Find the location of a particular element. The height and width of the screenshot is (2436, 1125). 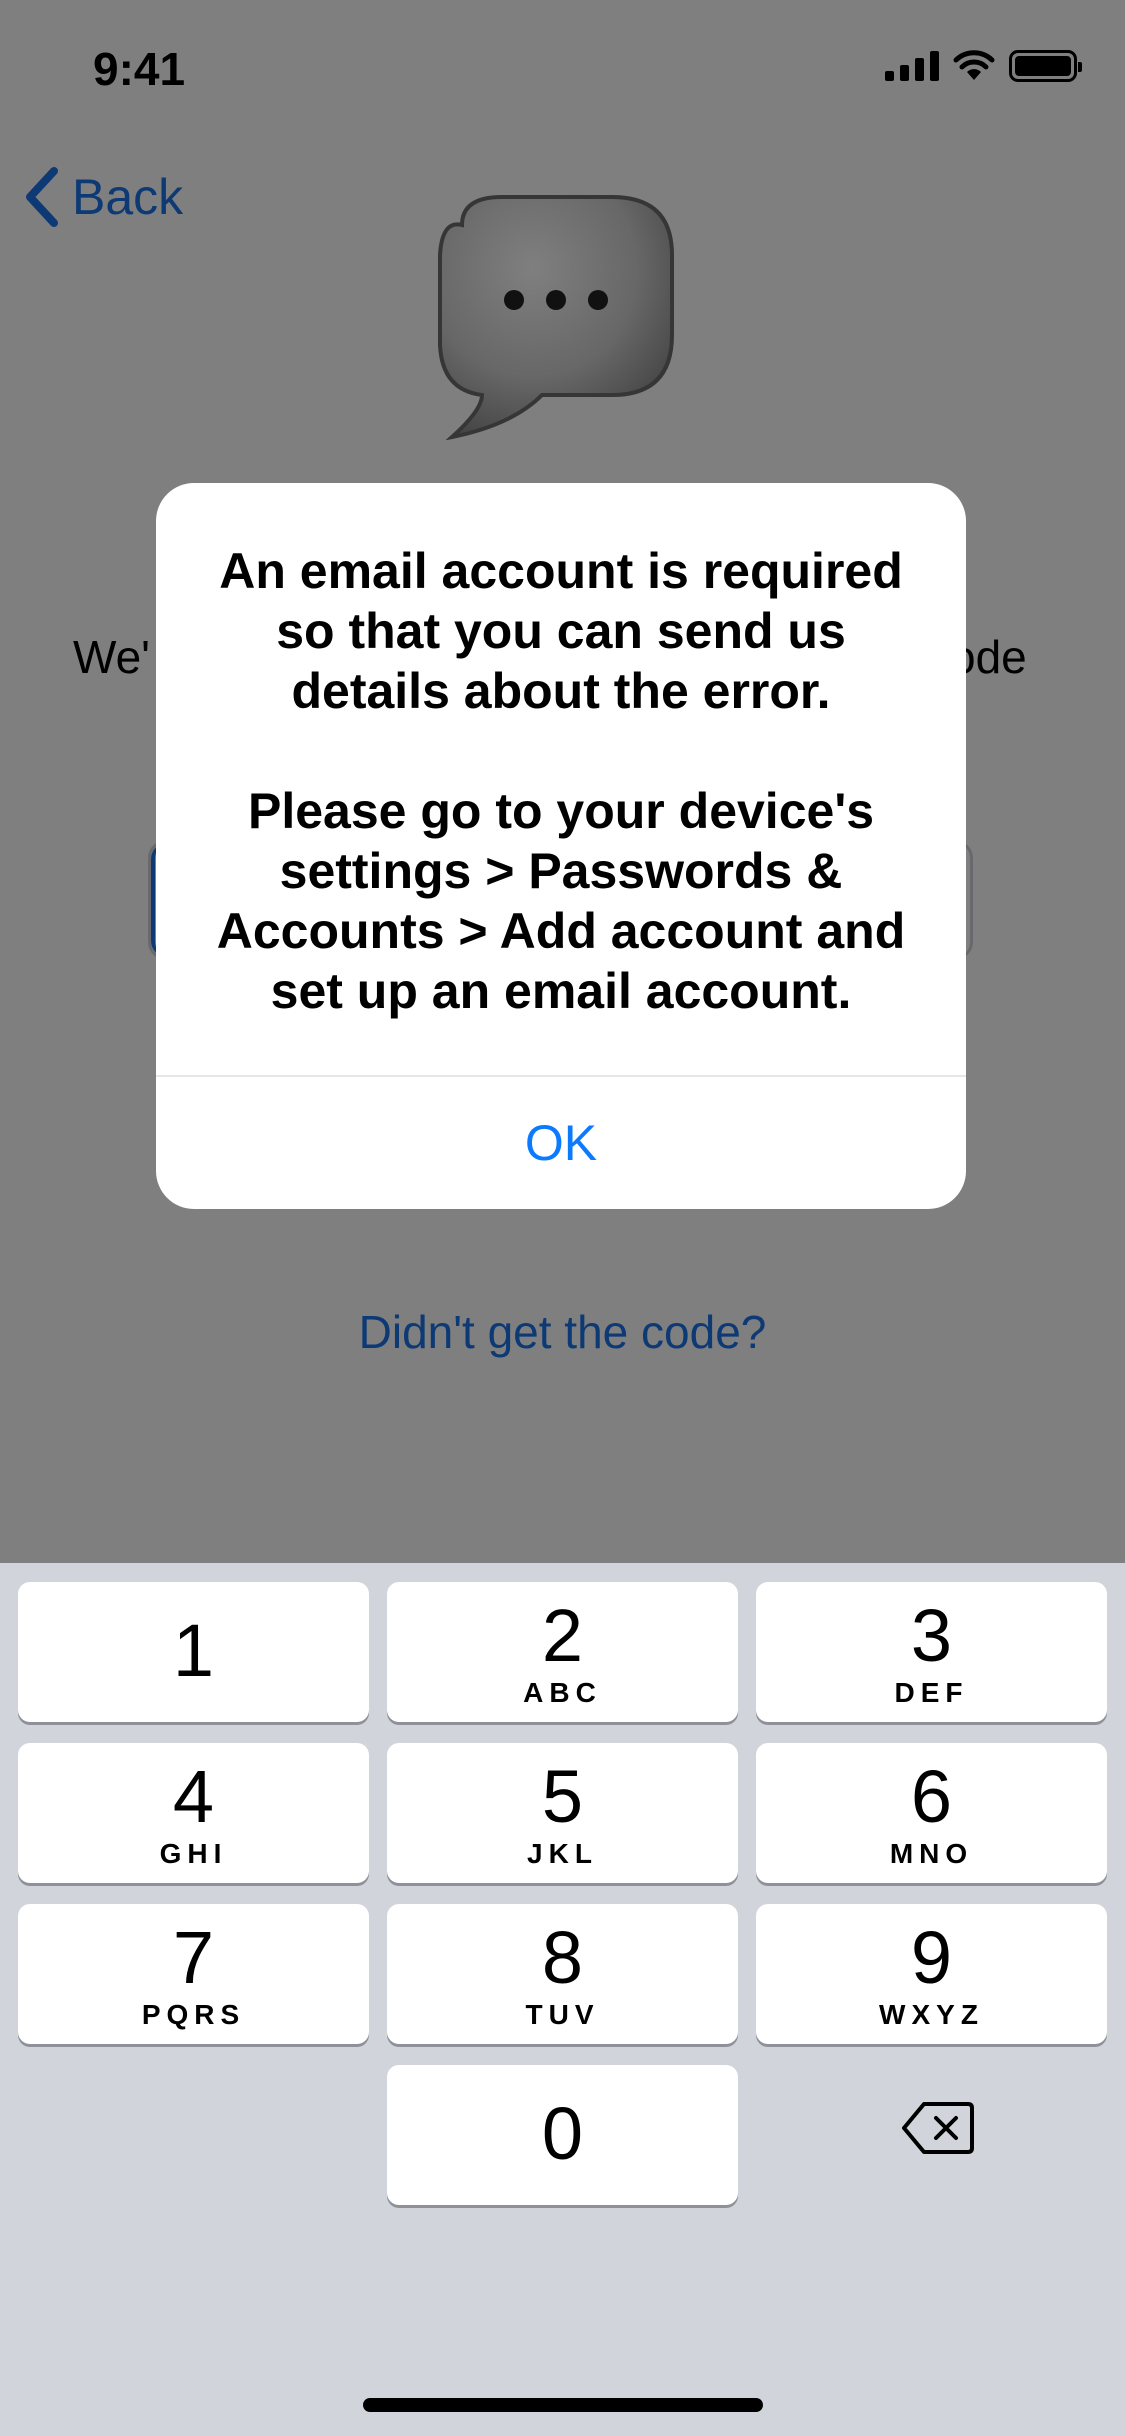

ok-button: OK is located at coordinates (561, 1143).